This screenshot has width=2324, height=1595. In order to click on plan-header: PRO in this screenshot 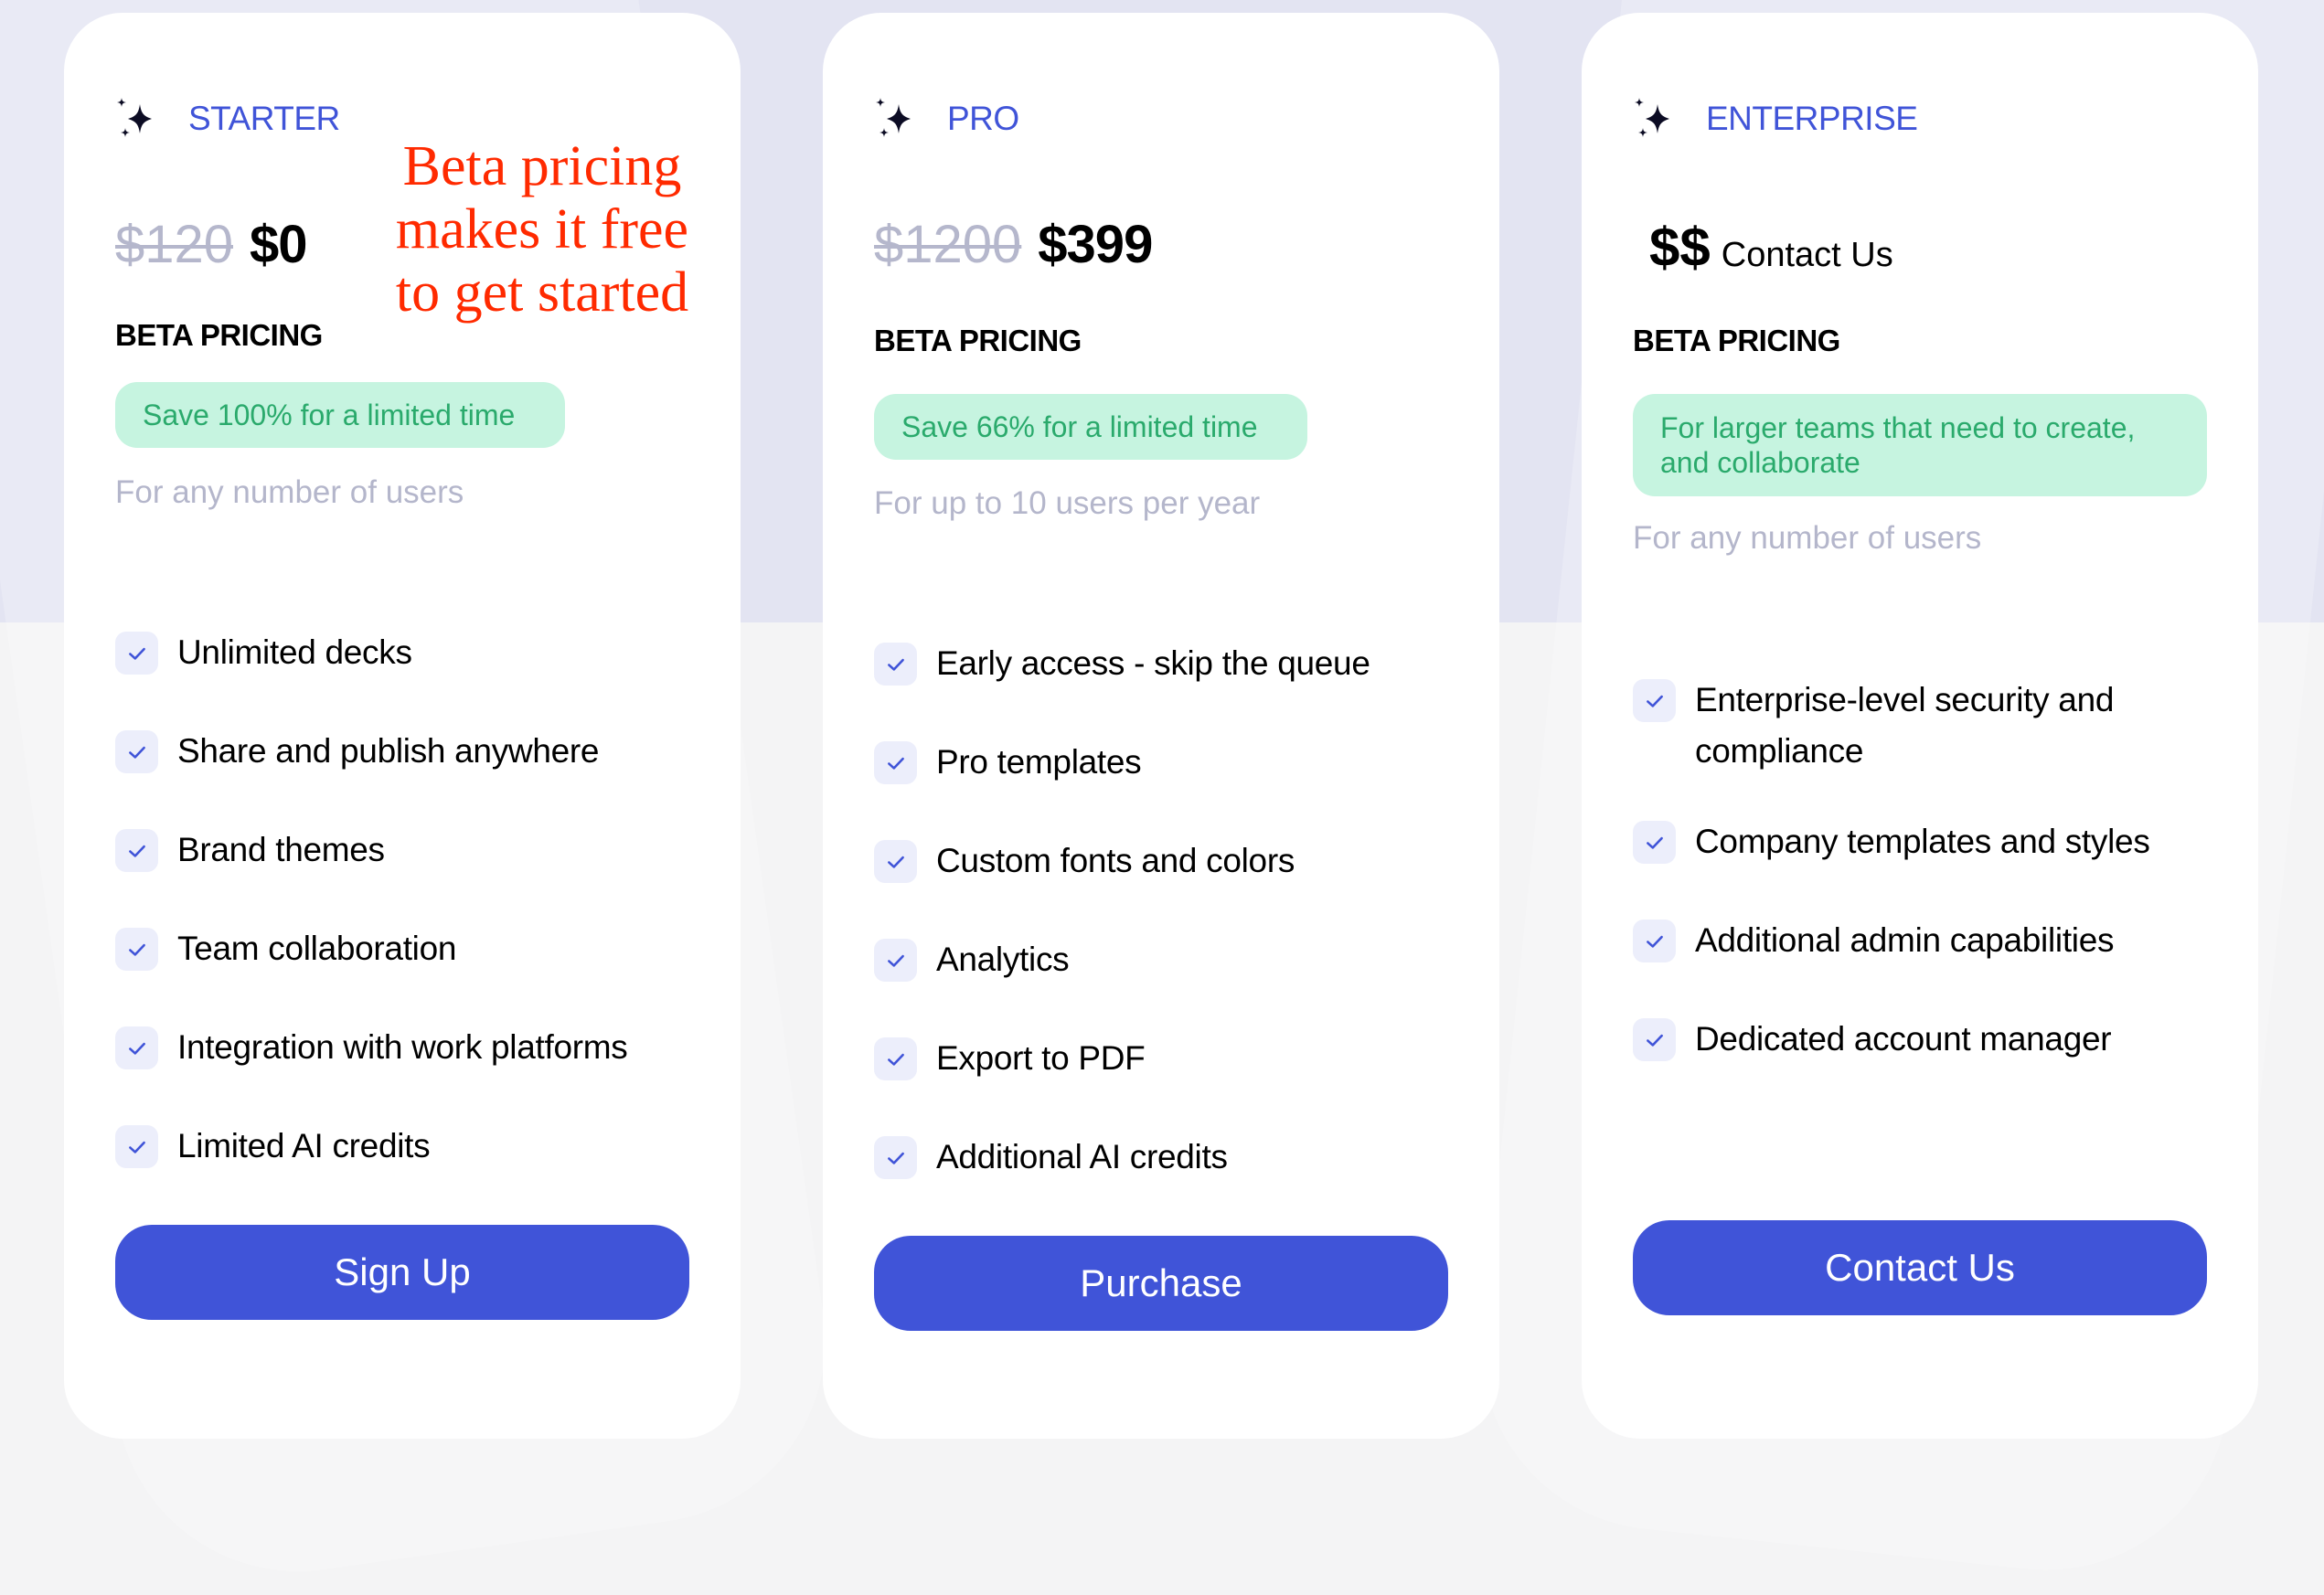, I will do `click(946, 119)`.